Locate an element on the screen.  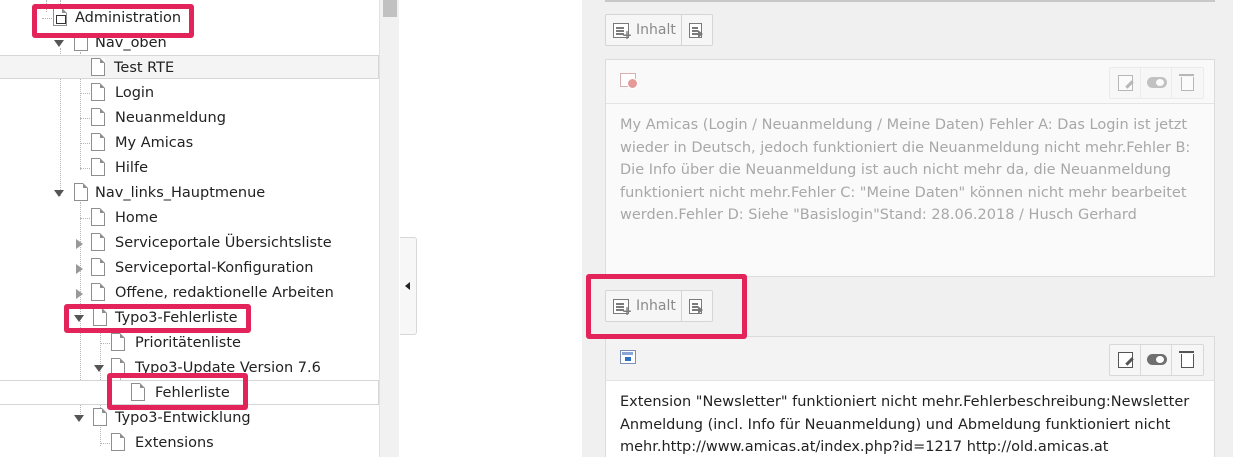
paste-icon is located at coordinates (696, 30).